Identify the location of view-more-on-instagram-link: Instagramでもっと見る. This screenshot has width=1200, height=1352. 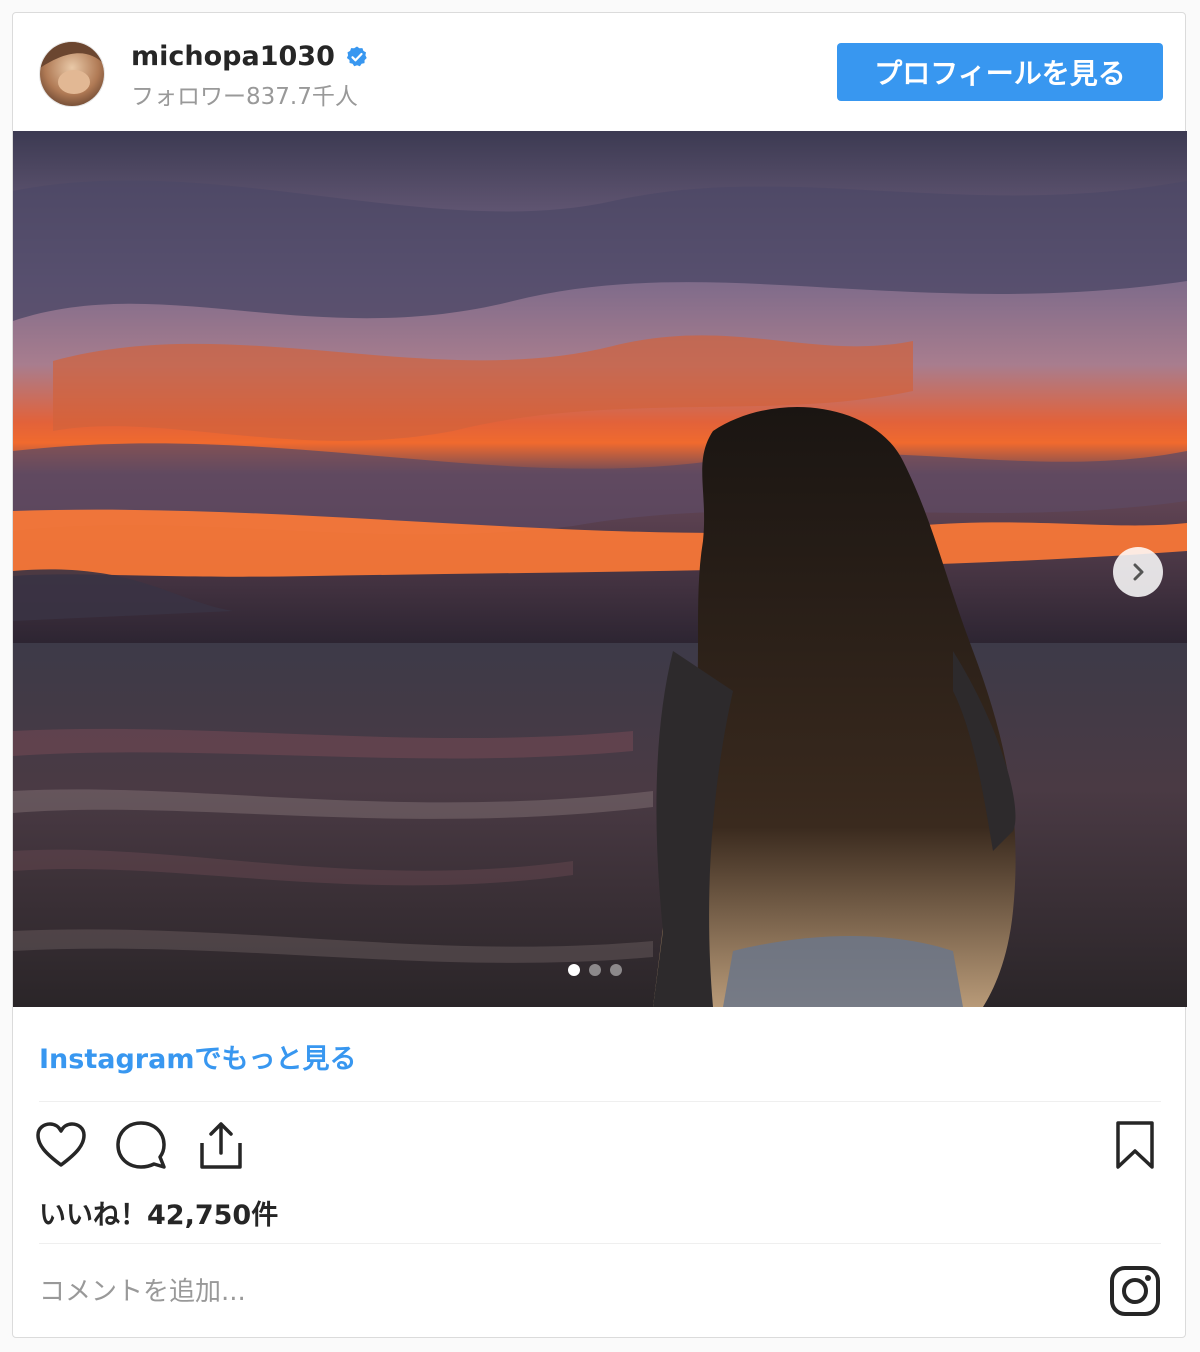
(197, 1056).